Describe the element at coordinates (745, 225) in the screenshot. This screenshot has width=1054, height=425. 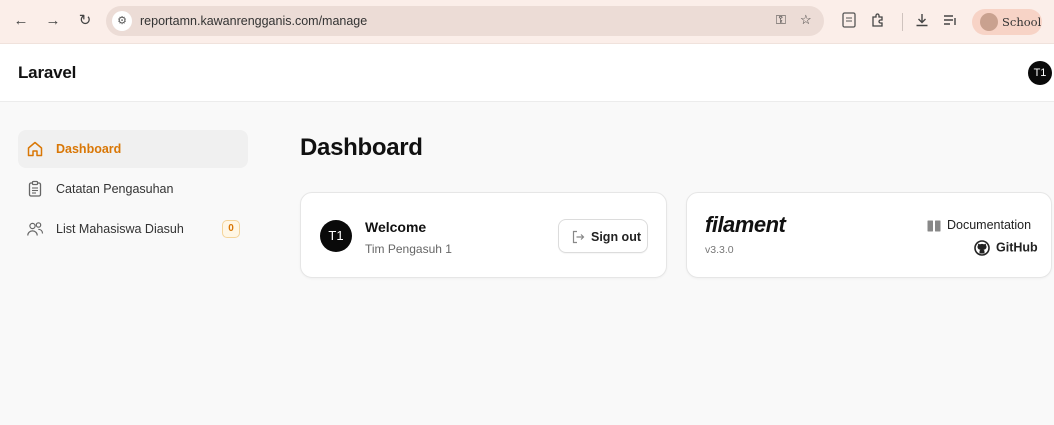
I see `filament-logo: filament` at that location.